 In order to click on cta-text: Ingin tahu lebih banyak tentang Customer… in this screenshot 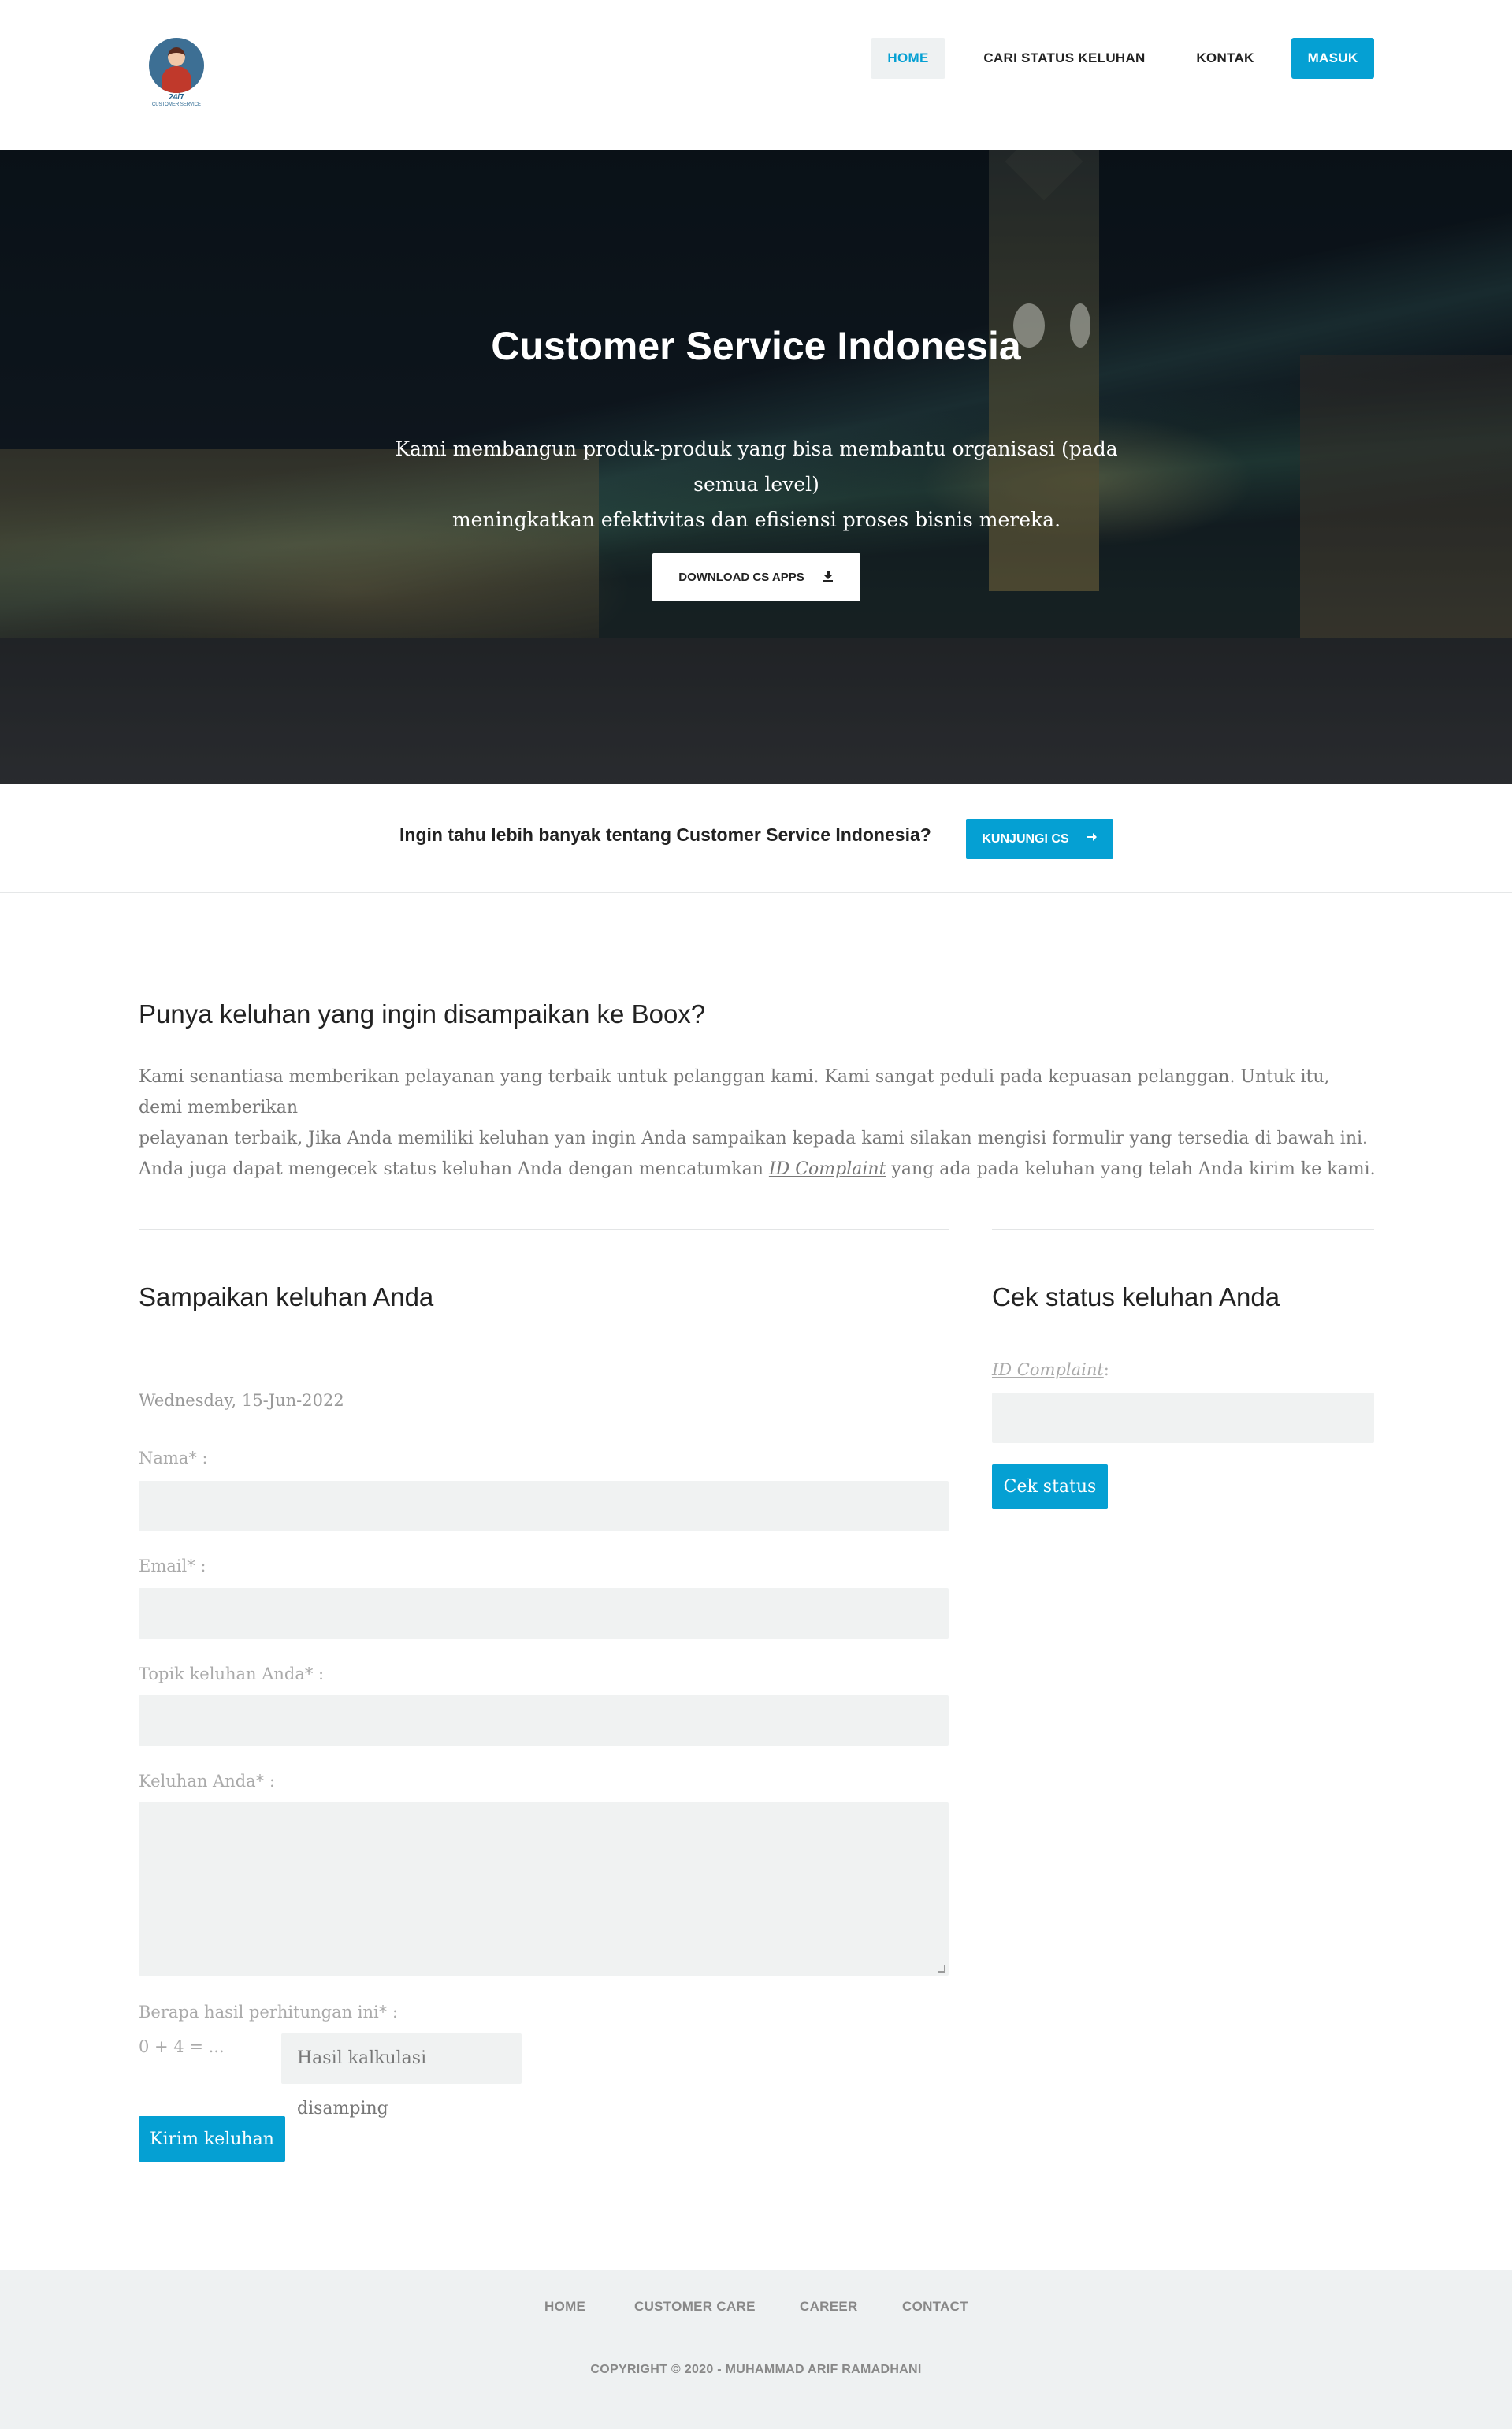, I will do `click(665, 834)`.